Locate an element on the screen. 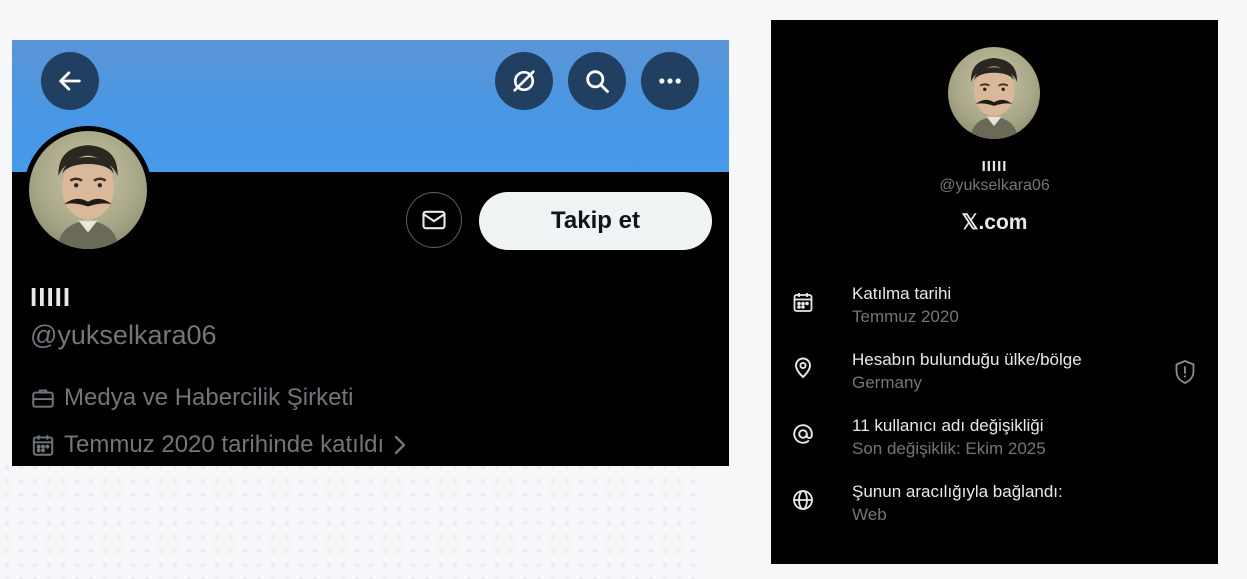 This screenshot has height=579, width=1247. joined-row: Temmuz 2020 tarihinde katıldı is located at coordinates (219, 445).